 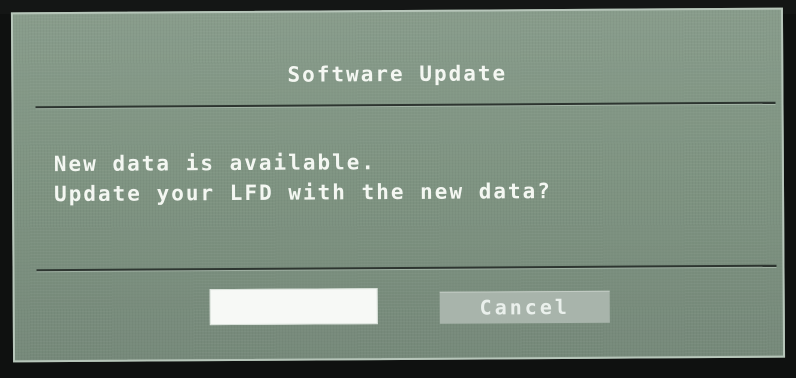 What do you see at coordinates (215, 163) in the screenshot?
I see `message-line-1: New data is available.` at bounding box center [215, 163].